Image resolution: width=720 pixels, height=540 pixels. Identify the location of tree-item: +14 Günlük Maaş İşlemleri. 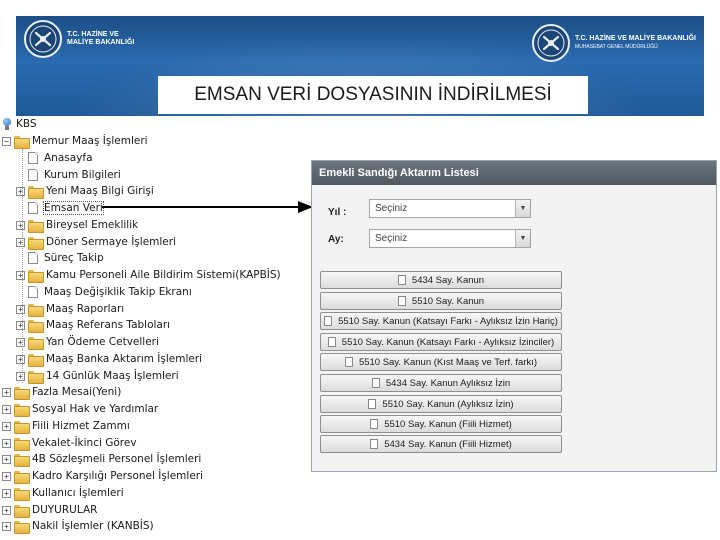
(97, 376).